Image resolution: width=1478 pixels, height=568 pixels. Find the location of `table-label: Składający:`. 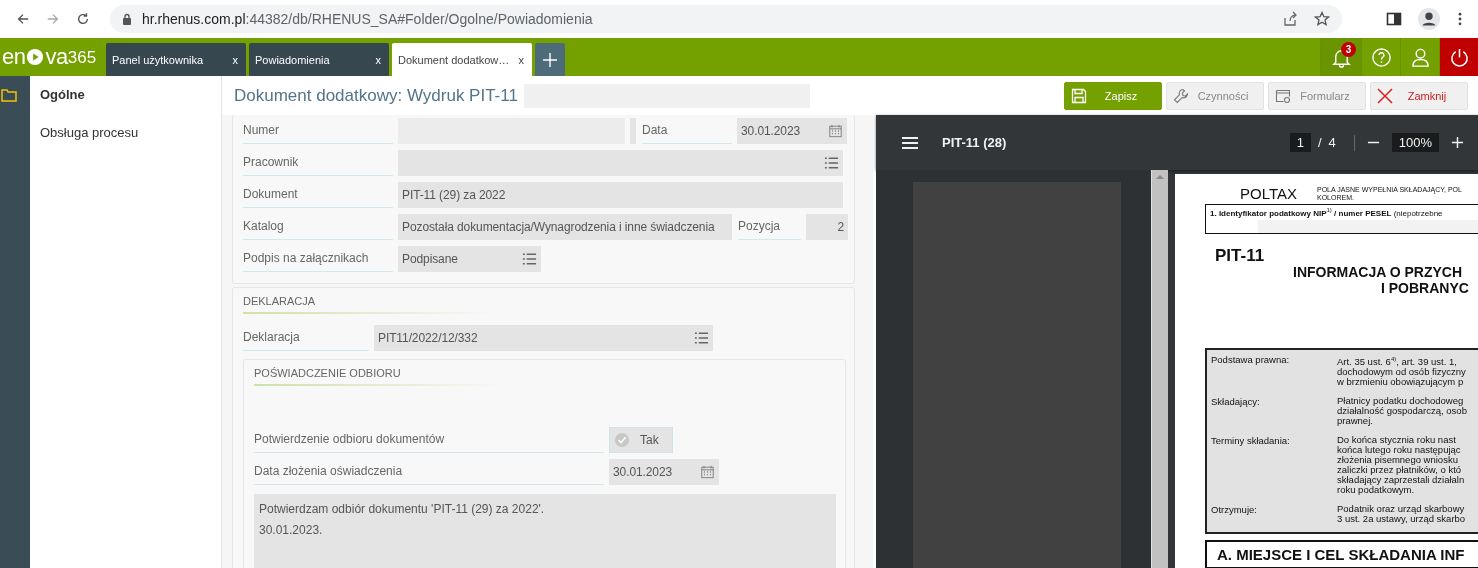

table-label: Składający: is located at coordinates (1236, 403).